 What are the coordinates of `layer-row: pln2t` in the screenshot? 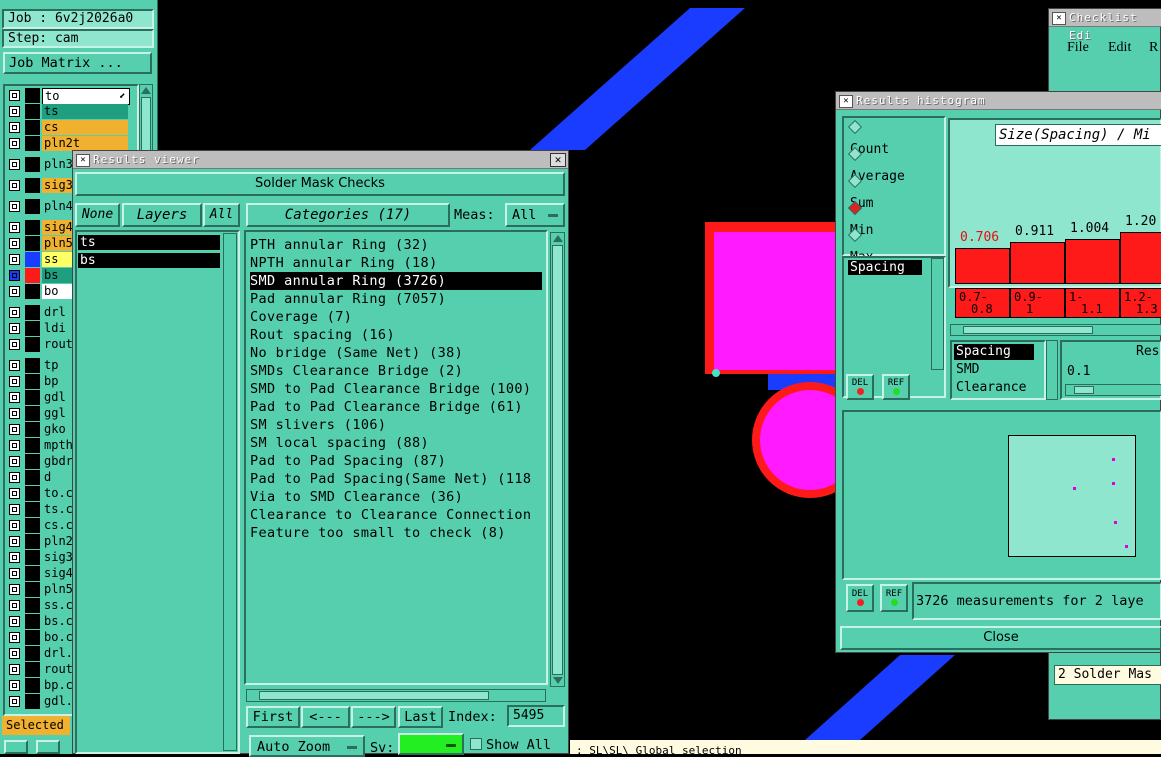 It's located at (67, 143).